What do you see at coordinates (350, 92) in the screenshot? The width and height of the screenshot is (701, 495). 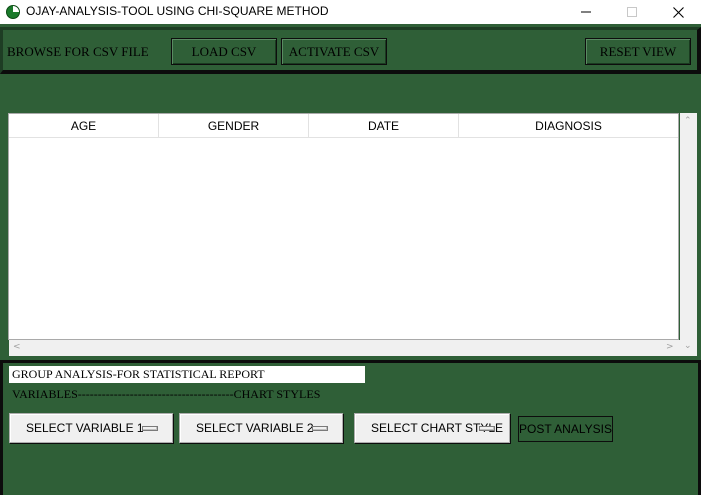 I see `status-strip` at bounding box center [350, 92].